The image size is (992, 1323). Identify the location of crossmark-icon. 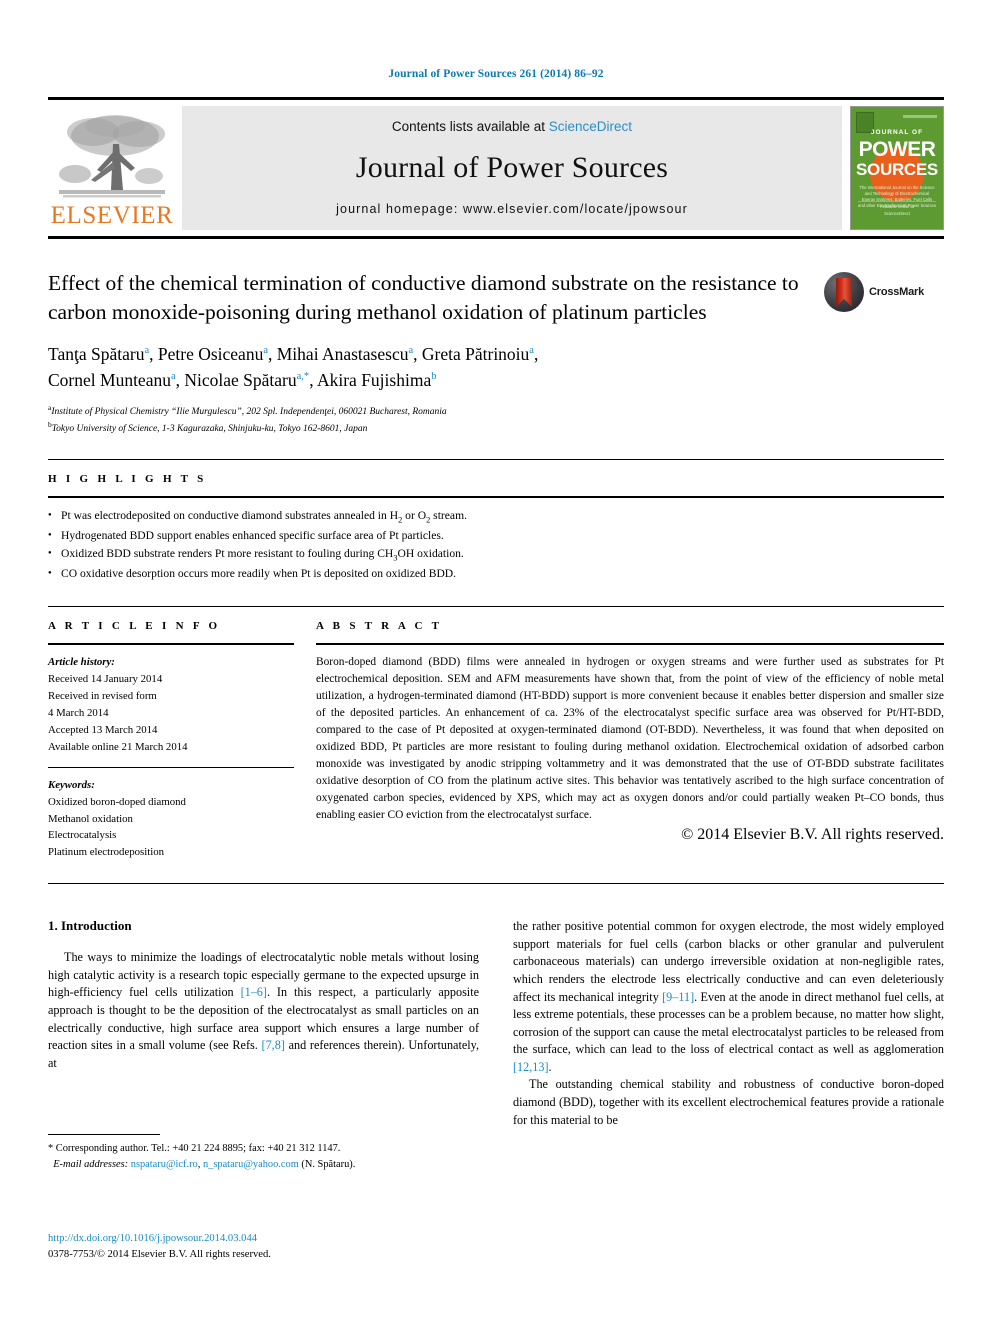
(844, 292).